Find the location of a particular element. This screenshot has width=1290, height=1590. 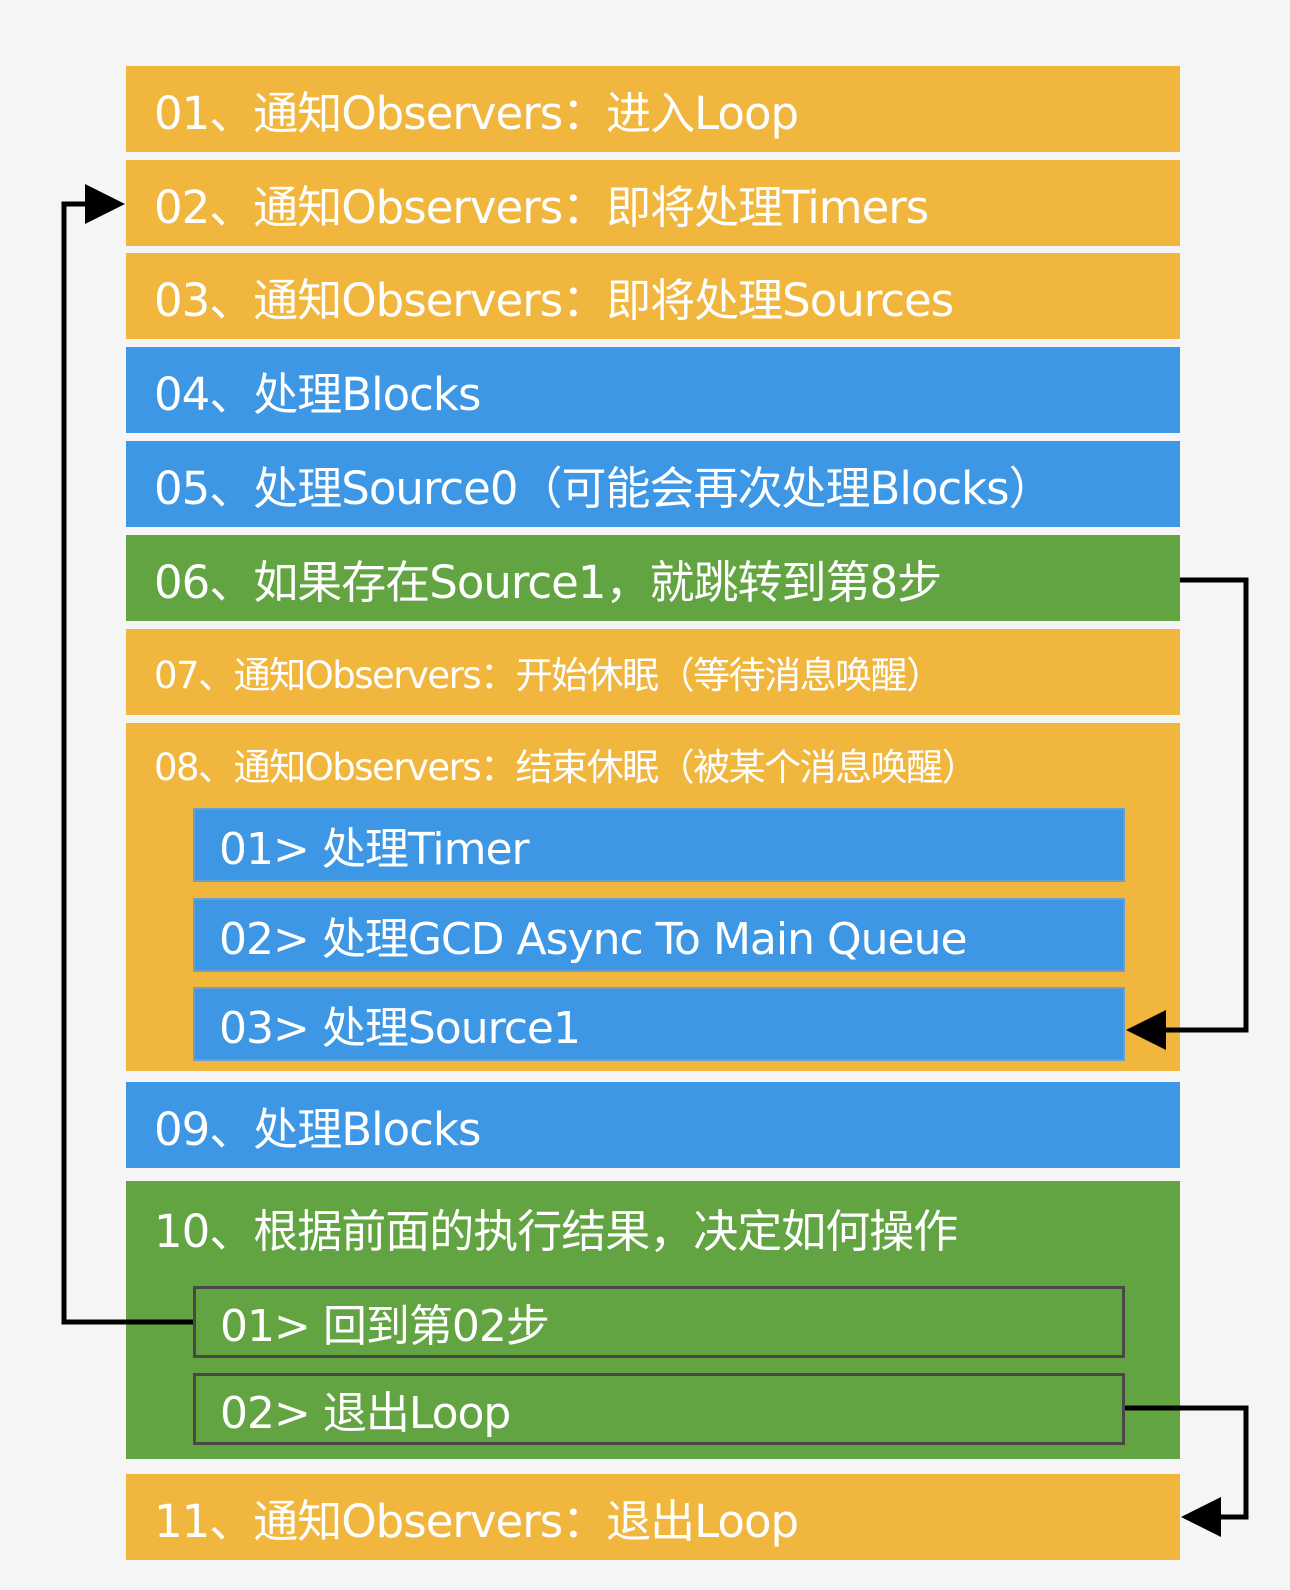

step-01: 01、通知Observers：进入Loop is located at coordinates (653, 109).